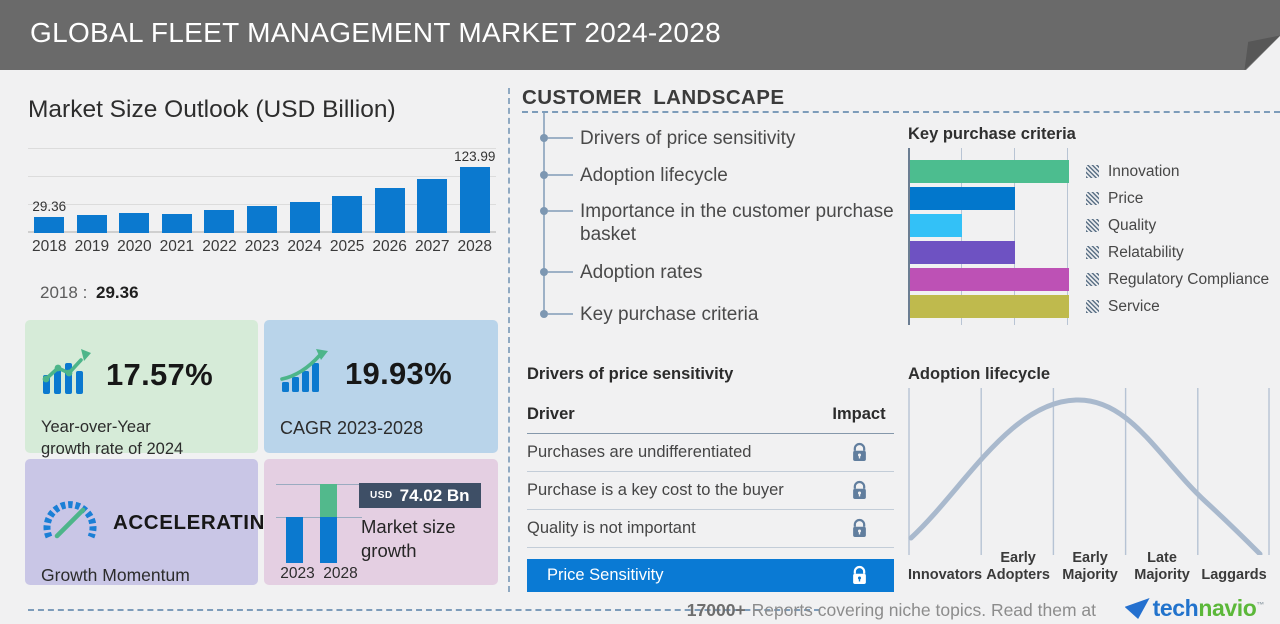 The height and width of the screenshot is (624, 1280). What do you see at coordinates (347, 246) in the screenshot?
I see `year-label: 2025` at bounding box center [347, 246].